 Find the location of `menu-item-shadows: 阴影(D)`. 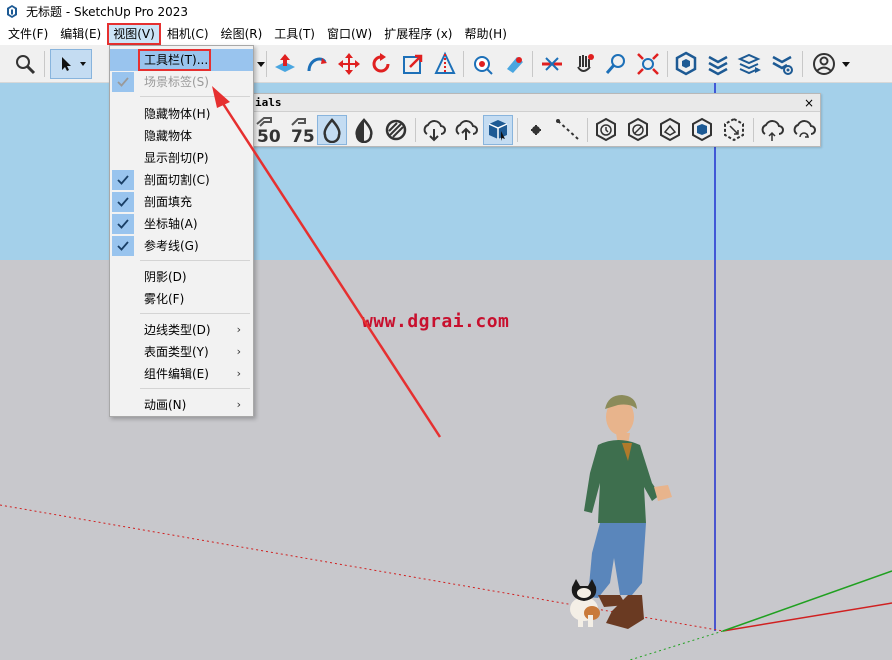

menu-item-shadows: 阴影(D) is located at coordinates (181, 277).